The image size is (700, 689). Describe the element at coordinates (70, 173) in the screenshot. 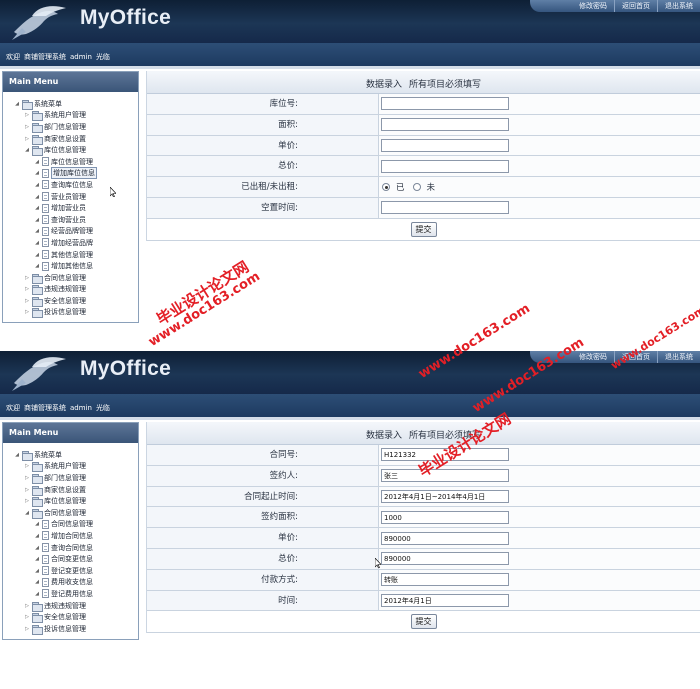

I see `menu-item: ◢ 增加库位信息` at that location.